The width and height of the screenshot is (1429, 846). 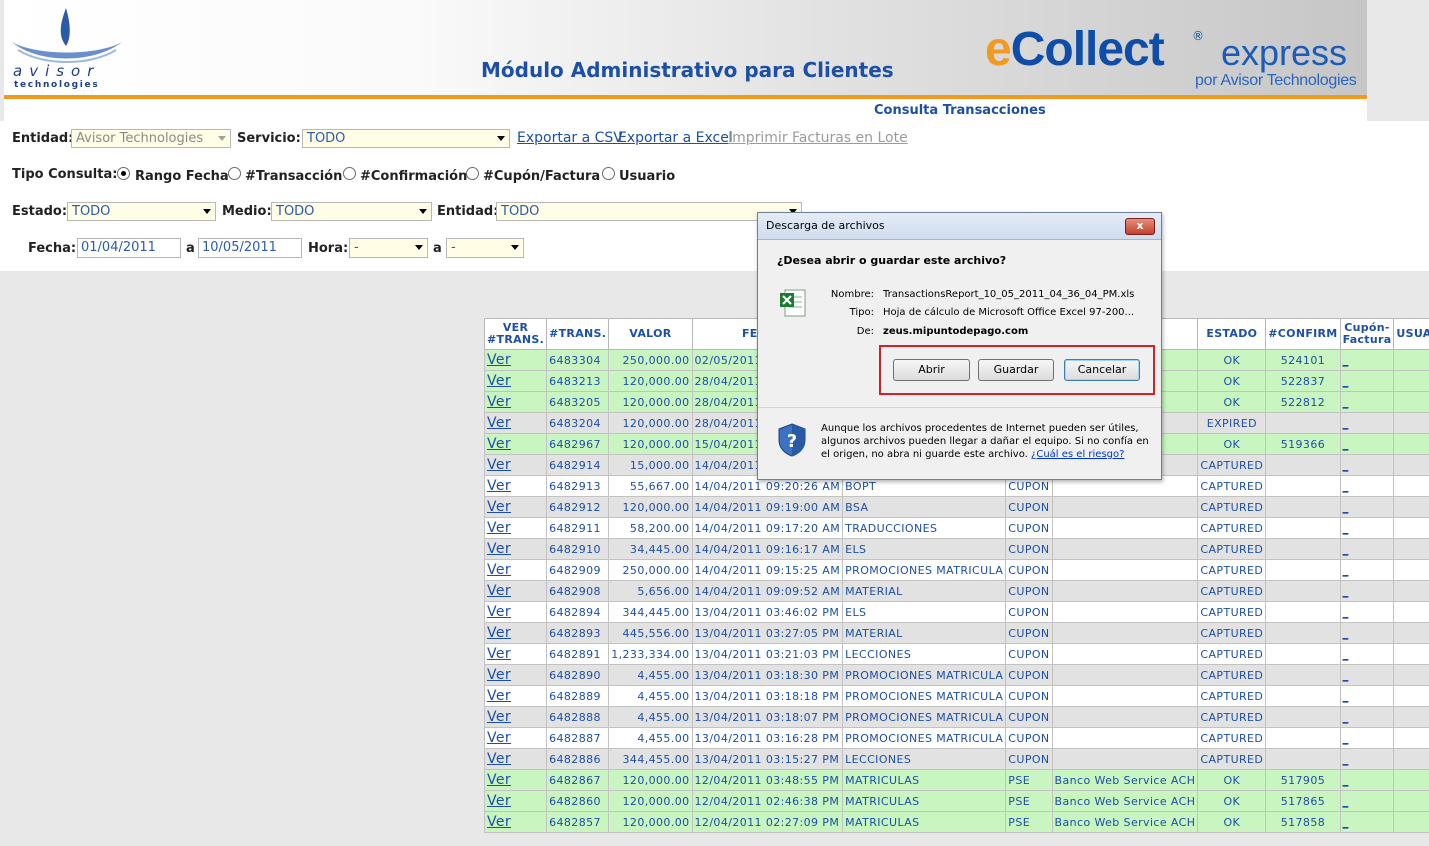 What do you see at coordinates (767, 759) in the screenshot?
I see `cell-fecha: 13/04/2011 03:15:27 PM` at bounding box center [767, 759].